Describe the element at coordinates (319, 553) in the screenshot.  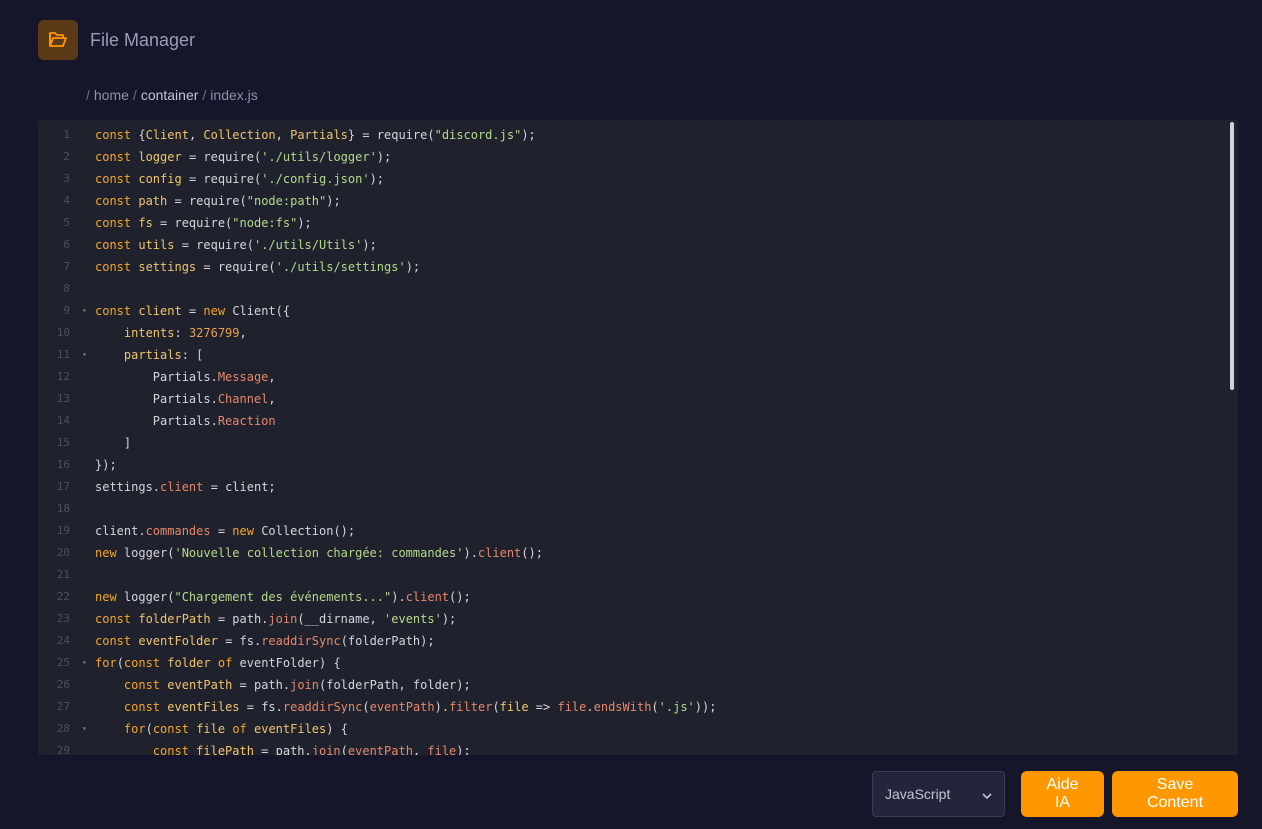
I see `code-token: 'Nouvelle collection chargée: commandes'` at that location.